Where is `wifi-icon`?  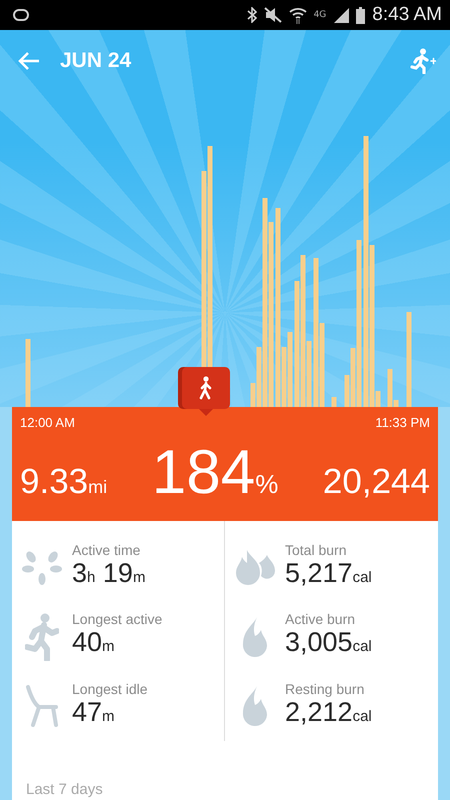
wifi-icon is located at coordinates (297, 15).